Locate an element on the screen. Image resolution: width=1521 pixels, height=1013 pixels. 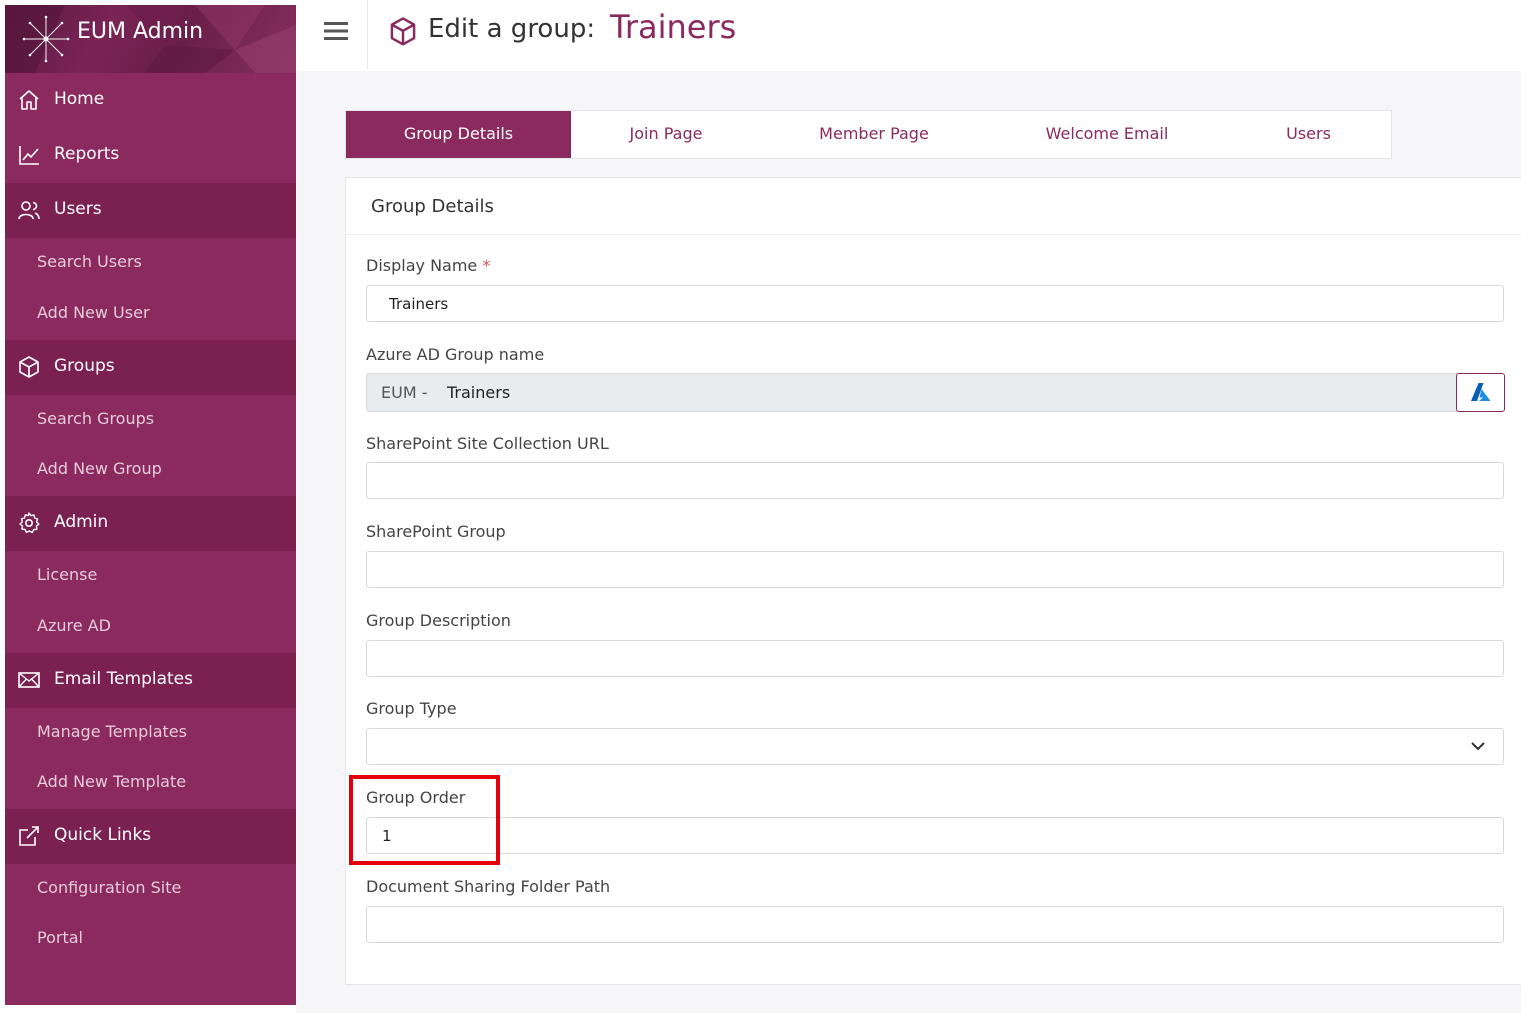
sidebar-item-add-new-group: Add New Group is located at coordinates (150, 470).